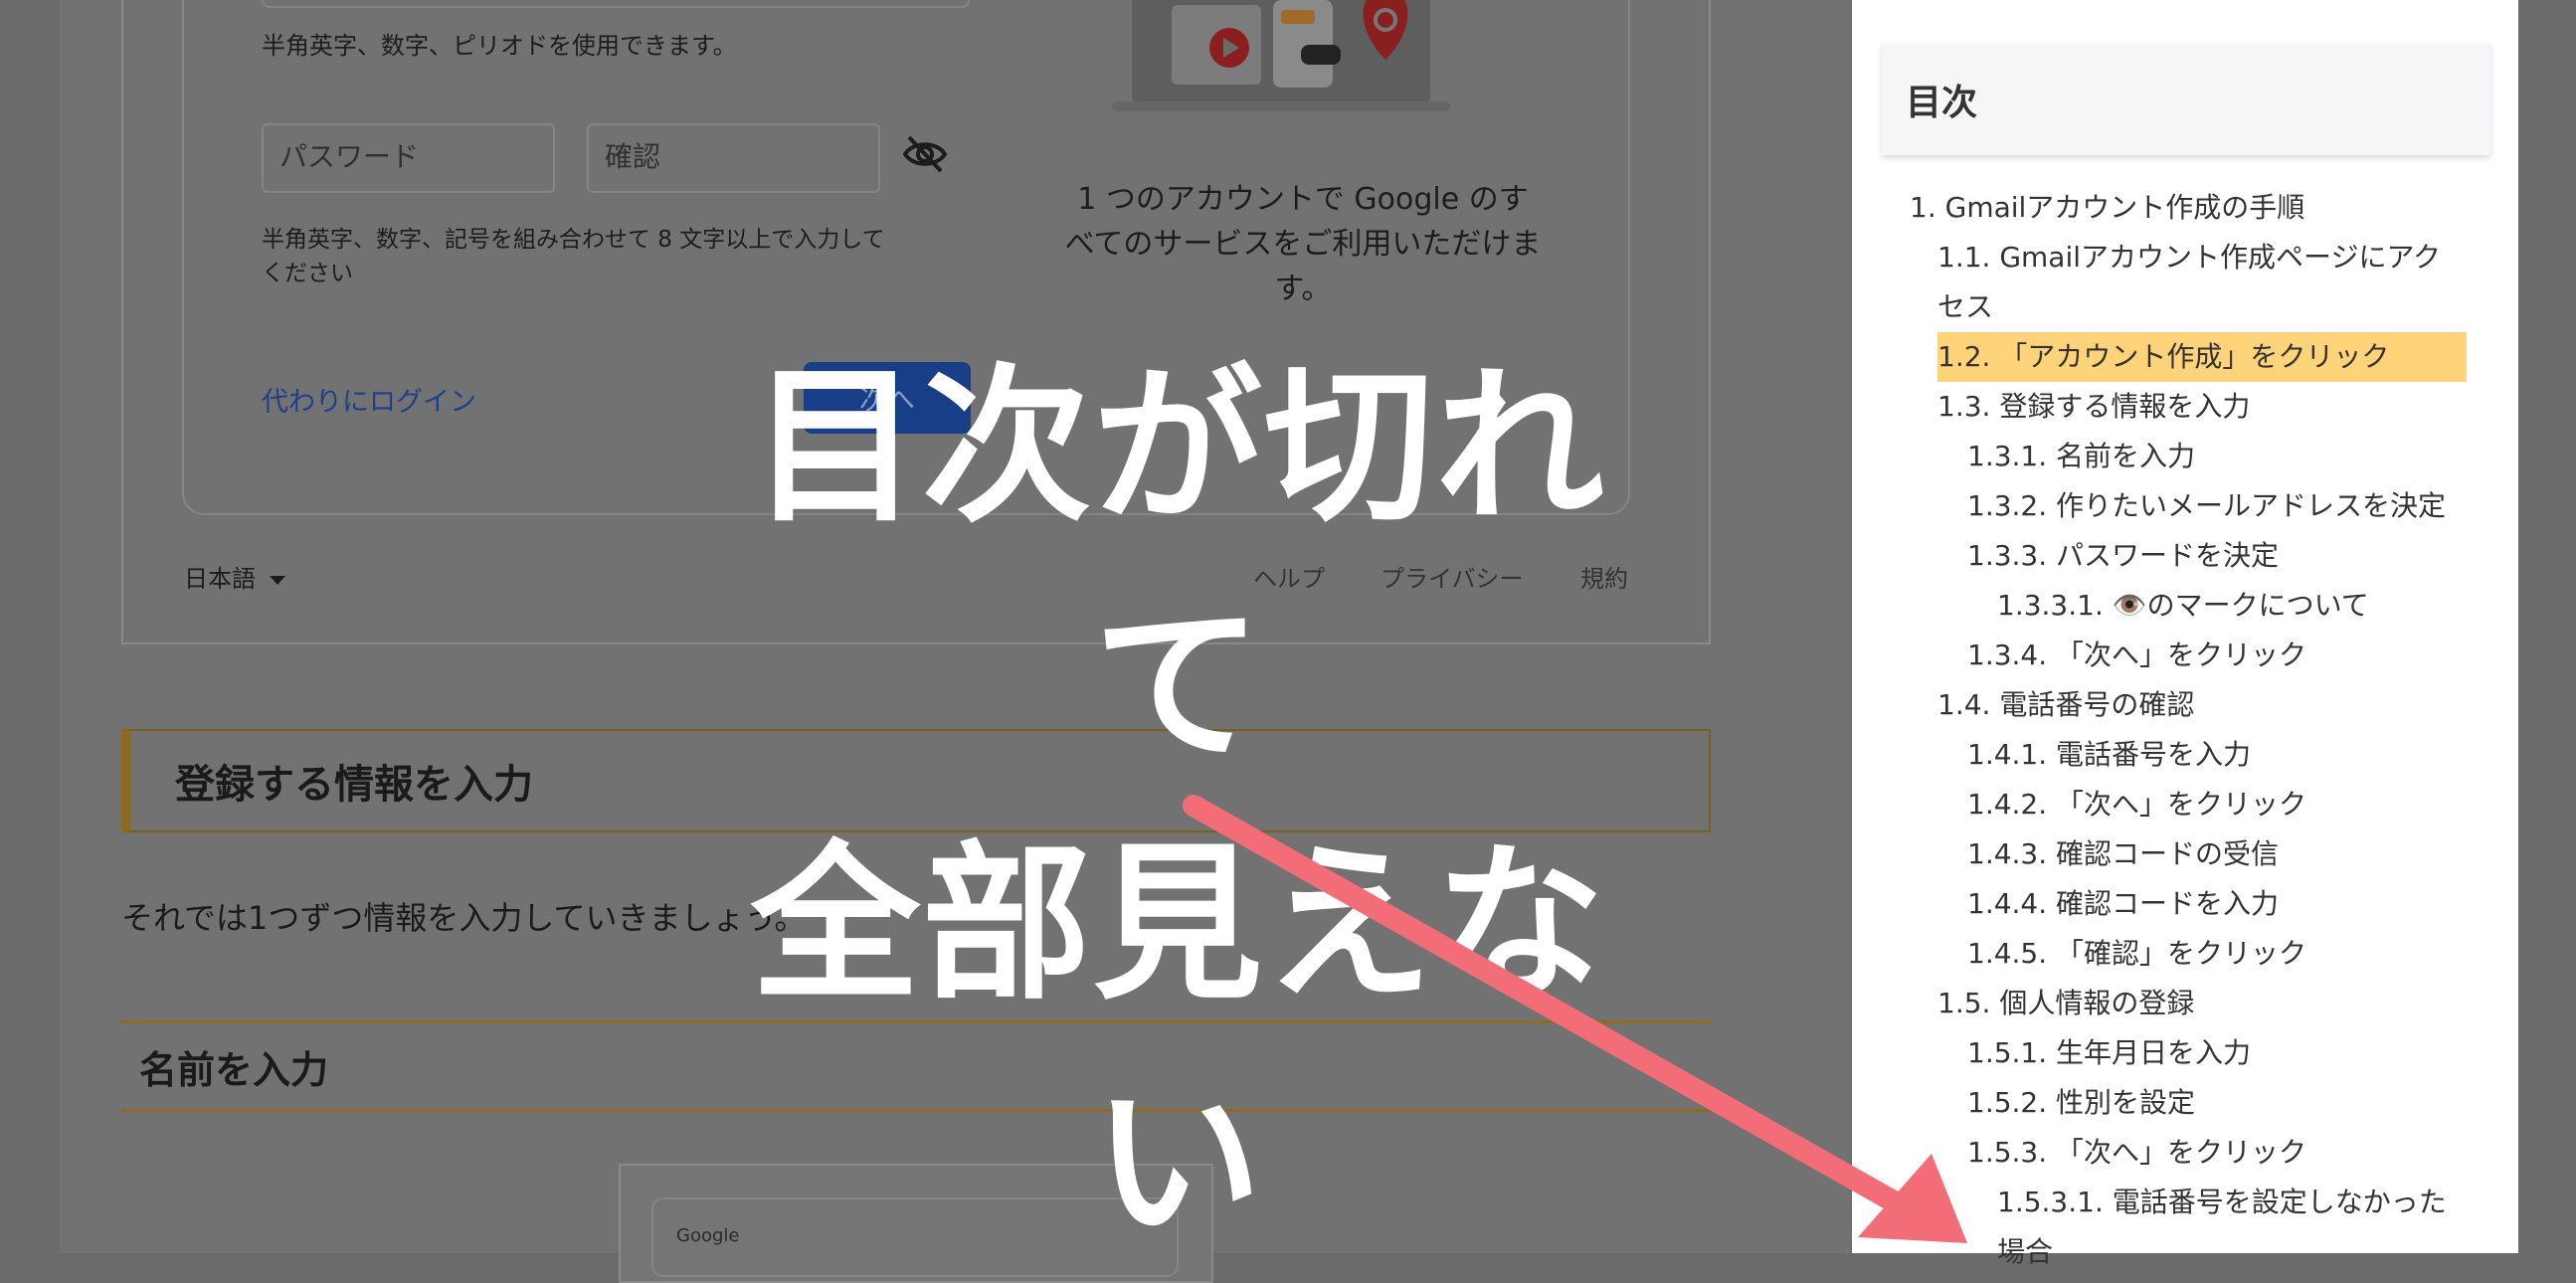 The image size is (2576, 1283). I want to click on toc-item: 1.4.5. 「確認」をクリック, so click(2188, 954).